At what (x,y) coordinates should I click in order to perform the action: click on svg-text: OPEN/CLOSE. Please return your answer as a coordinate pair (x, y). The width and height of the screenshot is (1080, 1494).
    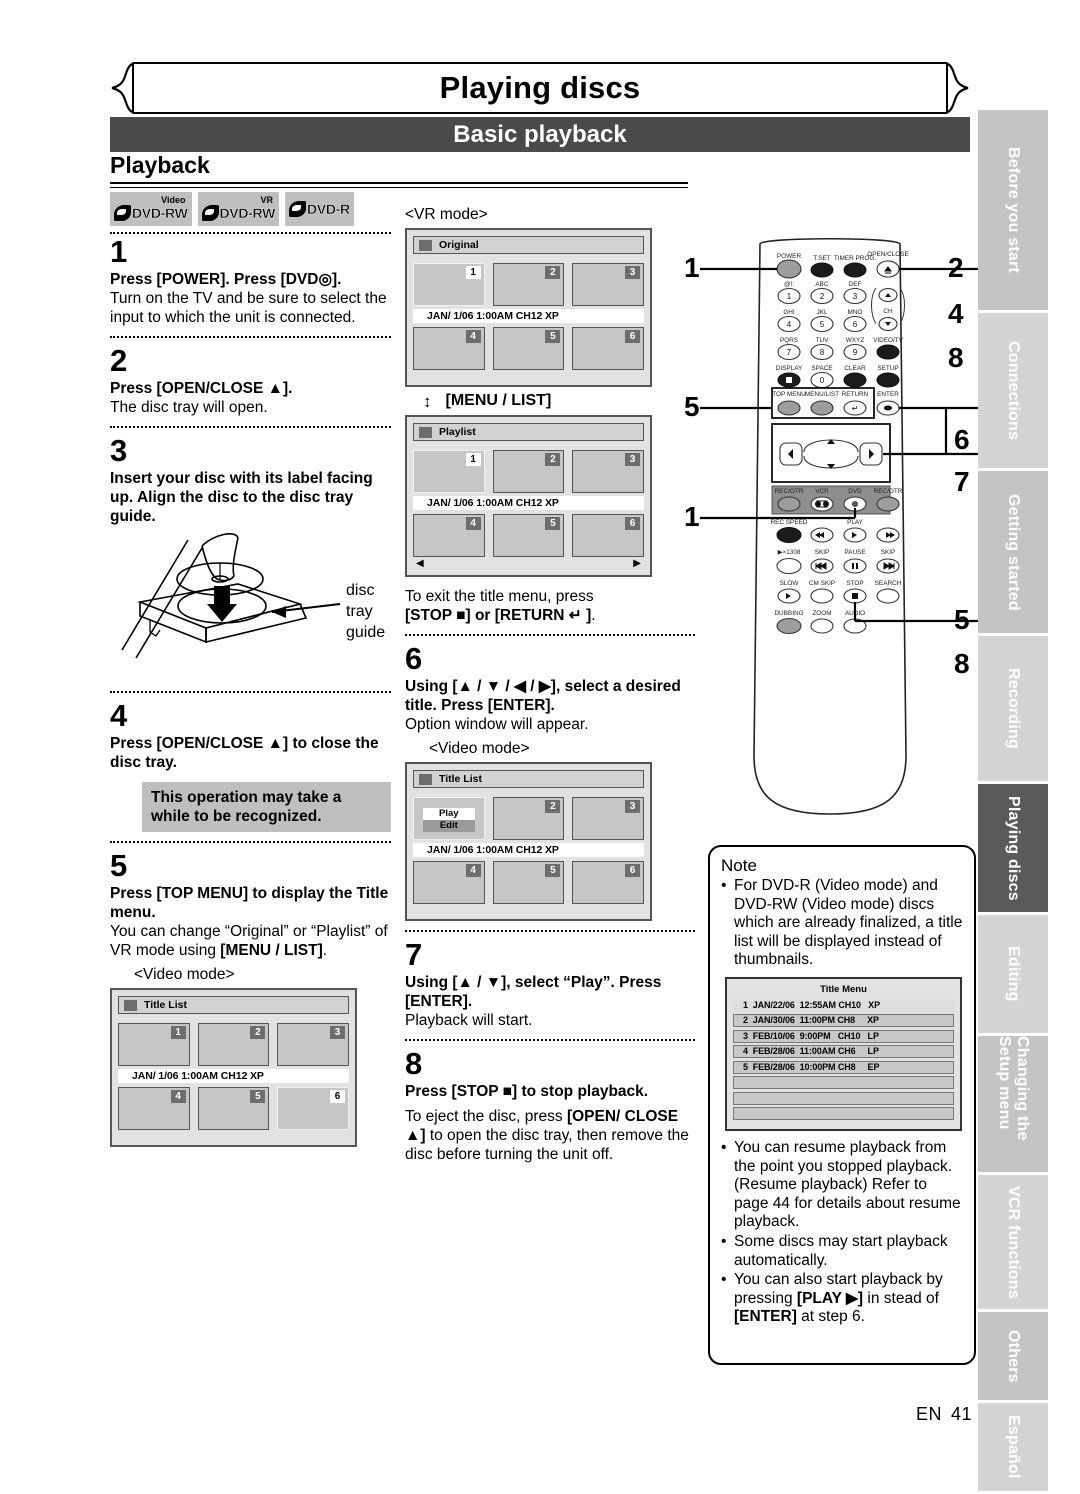
    Looking at the image, I should click on (888, 254).